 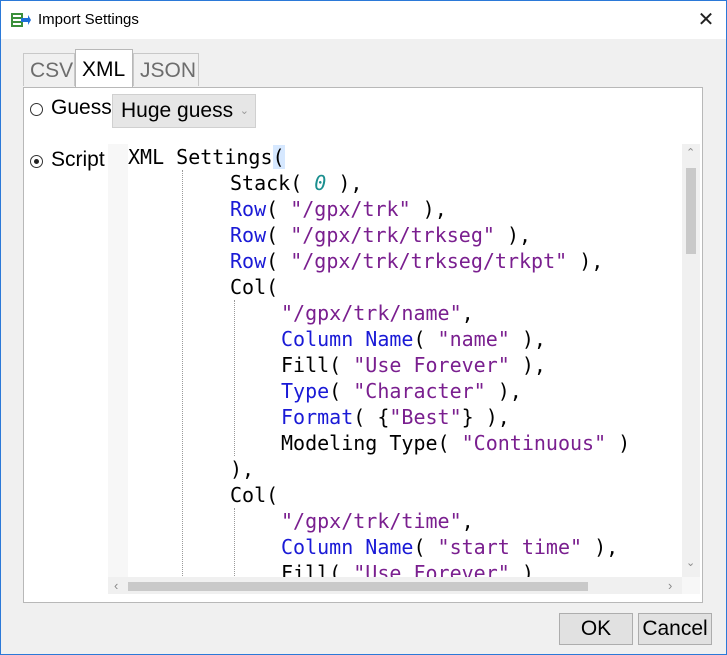 I want to click on code-token: Format, so click(x=317, y=417).